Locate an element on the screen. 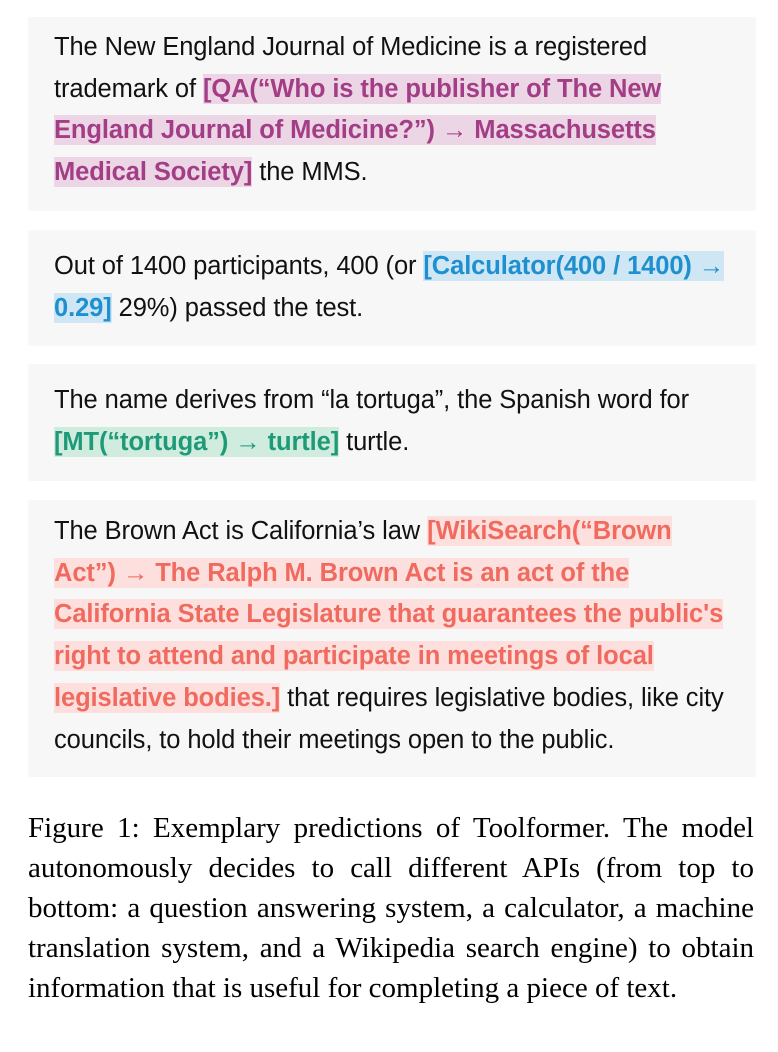  example-text-after: turtle. is located at coordinates (374, 441).